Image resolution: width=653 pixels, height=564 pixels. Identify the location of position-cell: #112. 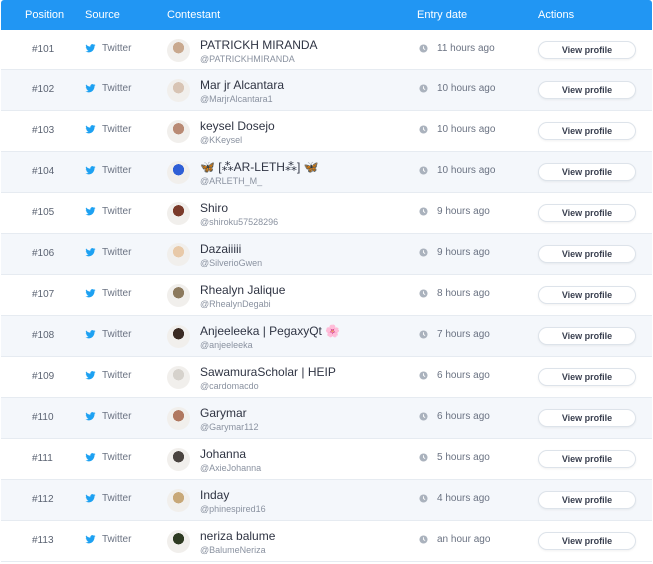
(43, 499).